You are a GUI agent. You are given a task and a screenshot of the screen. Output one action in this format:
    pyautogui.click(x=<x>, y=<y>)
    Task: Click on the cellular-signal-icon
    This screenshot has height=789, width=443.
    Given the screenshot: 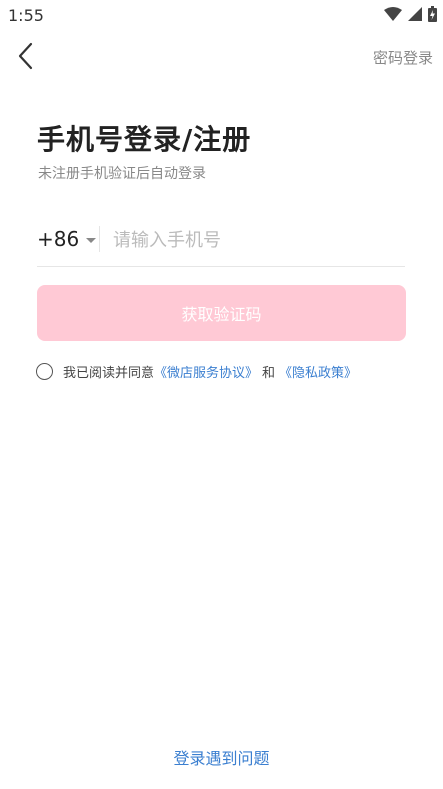 What is the action you would take?
    pyautogui.click(x=415, y=14)
    